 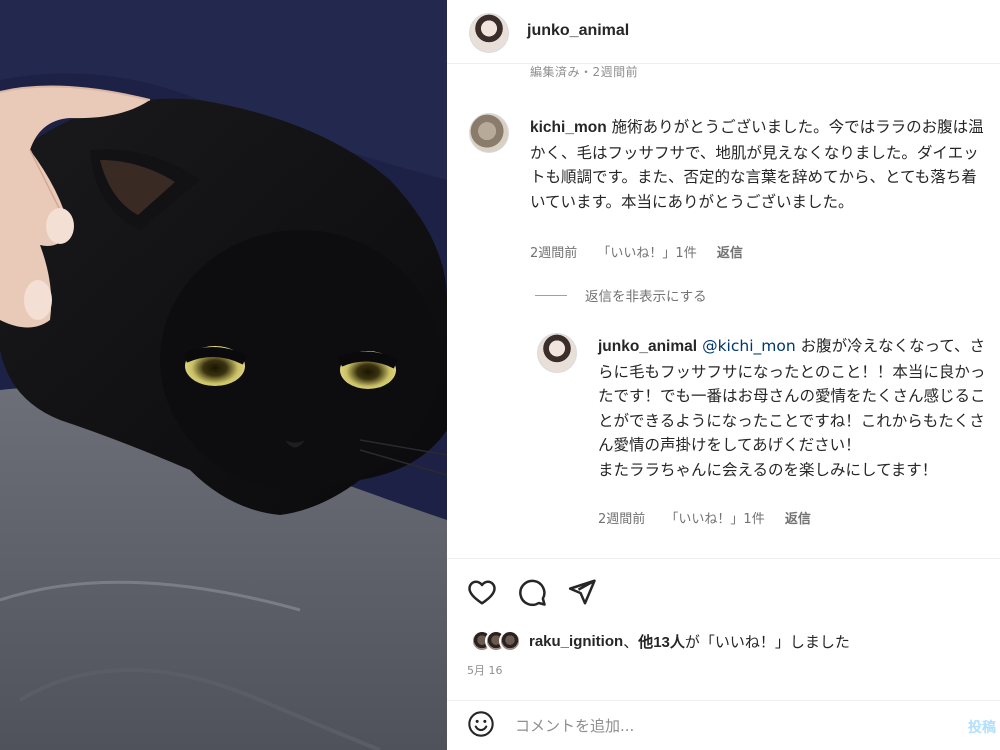 I want to click on hide-replies-button: 返信を非表示にする, so click(x=621, y=295).